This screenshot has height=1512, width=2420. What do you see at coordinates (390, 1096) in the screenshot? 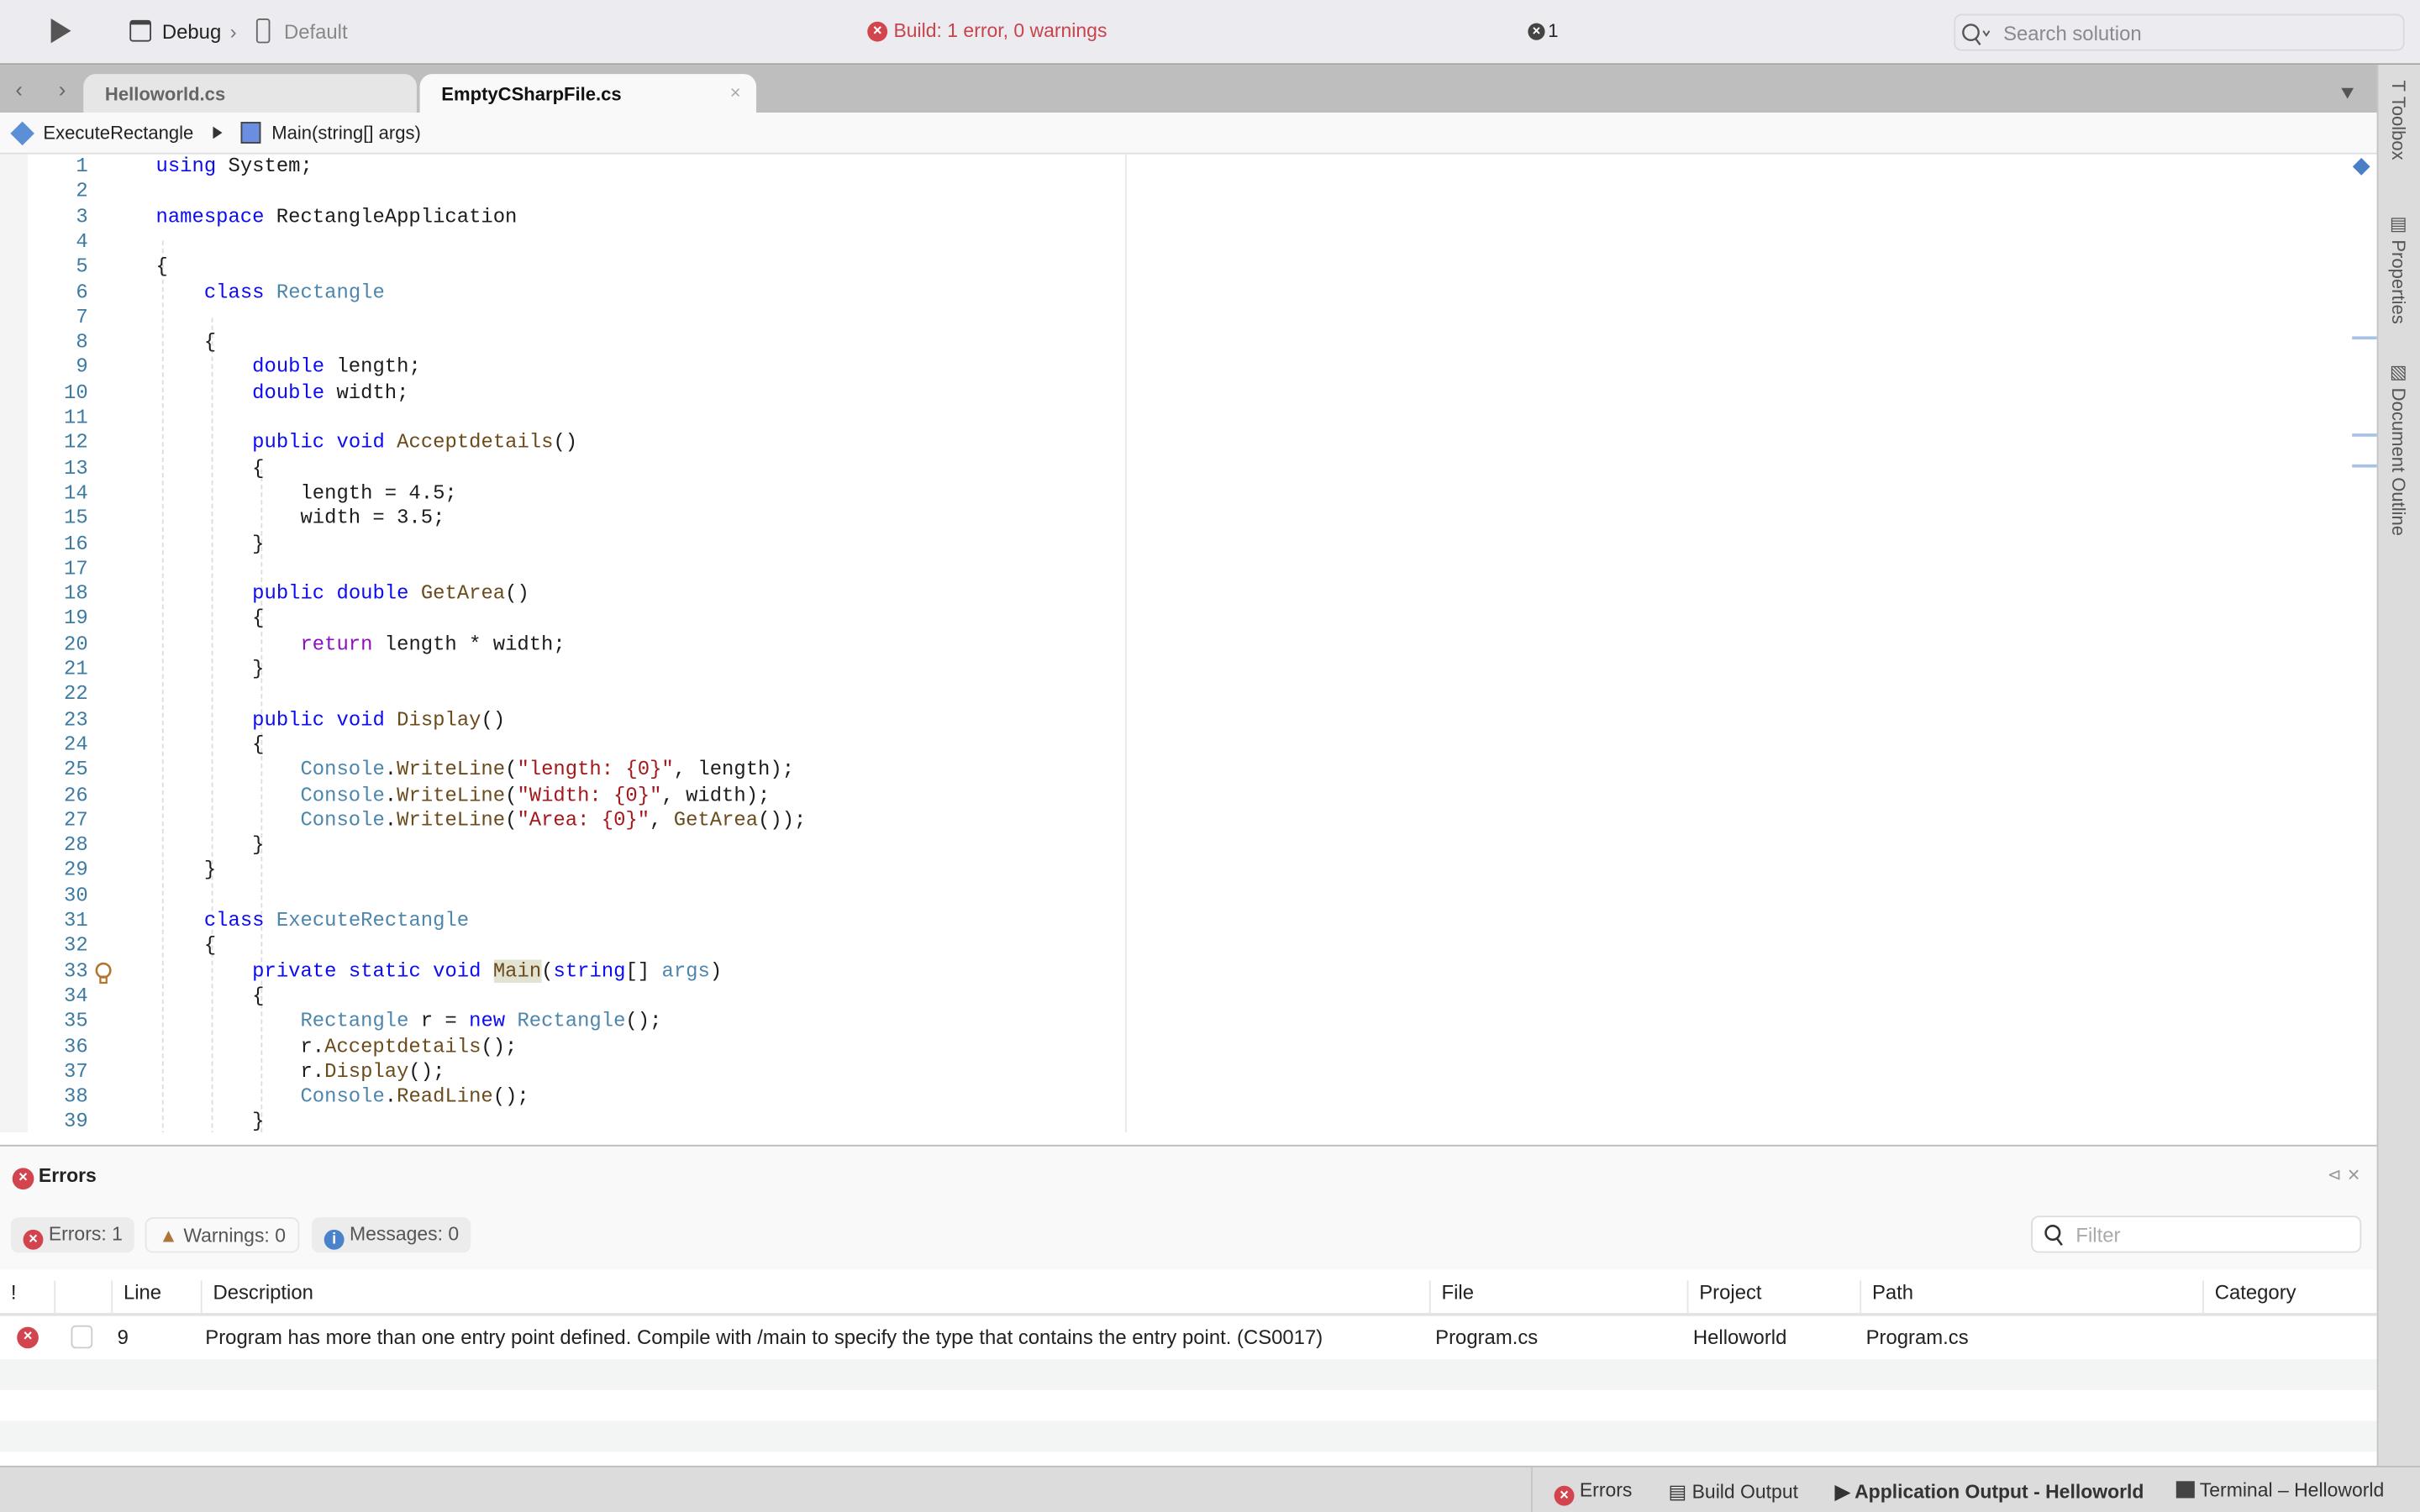
I see `code-token: .` at bounding box center [390, 1096].